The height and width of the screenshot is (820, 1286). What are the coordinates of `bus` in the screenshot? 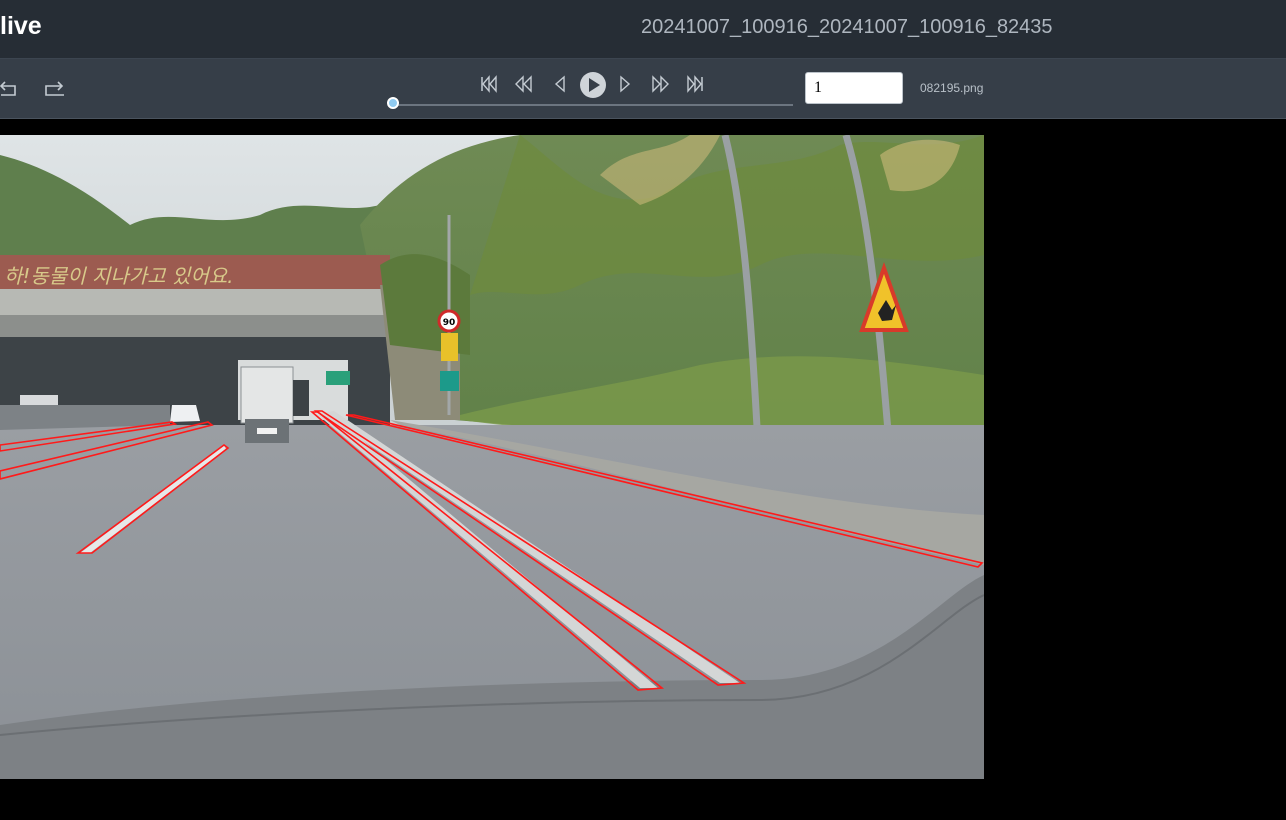 It's located at (39, 400).